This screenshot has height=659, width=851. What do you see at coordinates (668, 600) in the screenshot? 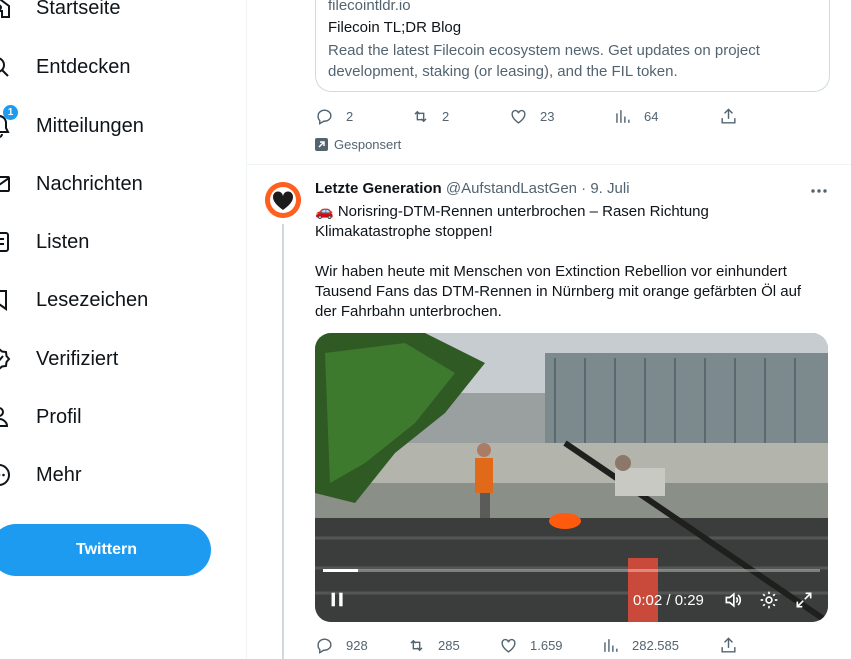
I see `video-timestamp: 0:02 / 0:29` at bounding box center [668, 600].